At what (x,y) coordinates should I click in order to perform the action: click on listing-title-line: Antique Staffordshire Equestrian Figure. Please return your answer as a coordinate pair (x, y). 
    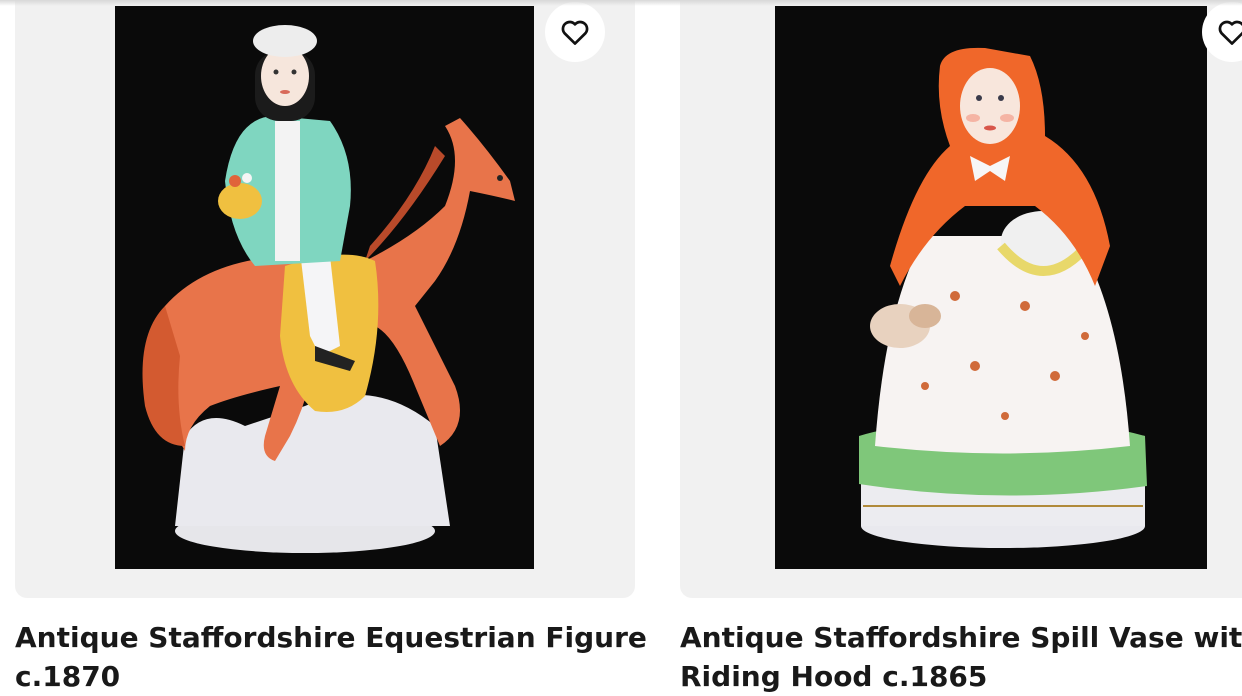
    Looking at the image, I should click on (331, 637).